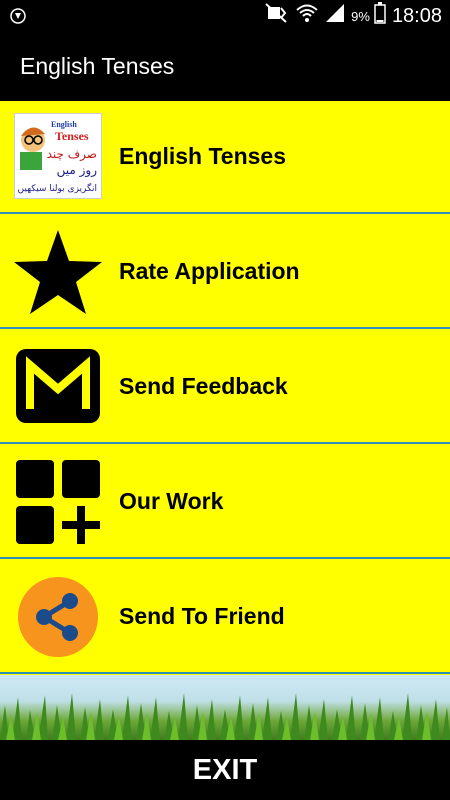 The image size is (450, 800). What do you see at coordinates (97, 66) in the screenshot?
I see `page-title: English Tenses` at bounding box center [97, 66].